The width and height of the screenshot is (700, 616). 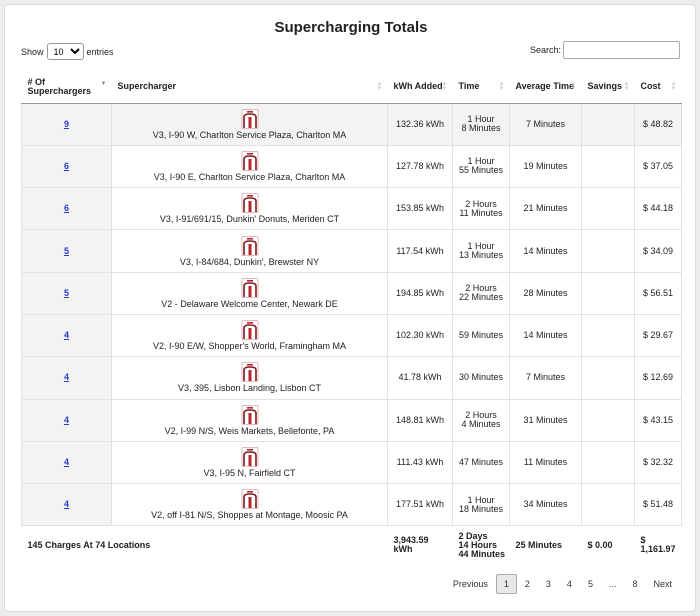 I want to click on time-line: 4 Minutes, so click(x=481, y=424).